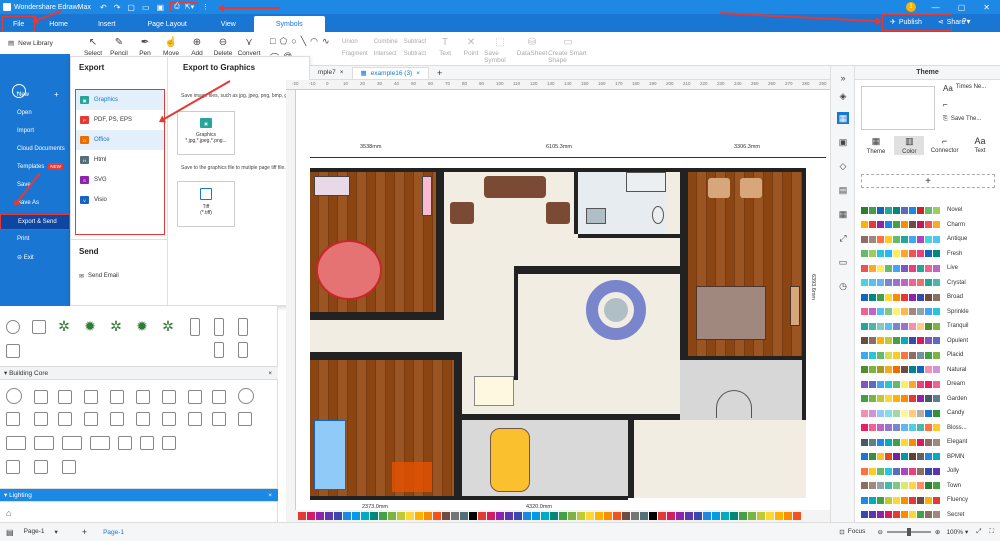 Image resolution: width=1000 pixels, height=541 pixels. I want to click on zoom-in-icon: ⊕, so click(937, 532).